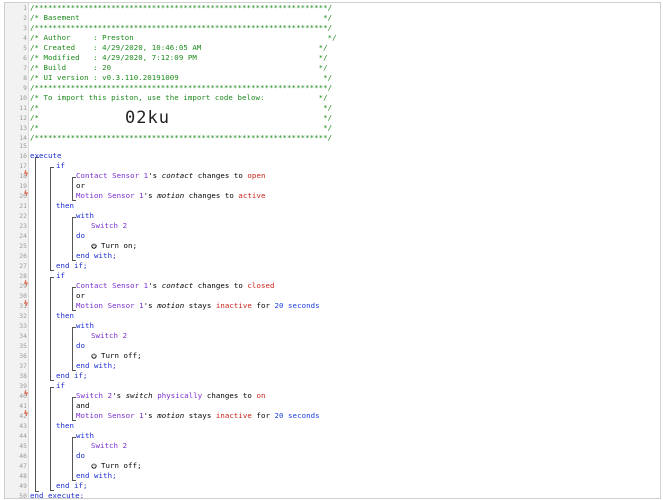  I want to click on line-number: 49, so click(23, 486).